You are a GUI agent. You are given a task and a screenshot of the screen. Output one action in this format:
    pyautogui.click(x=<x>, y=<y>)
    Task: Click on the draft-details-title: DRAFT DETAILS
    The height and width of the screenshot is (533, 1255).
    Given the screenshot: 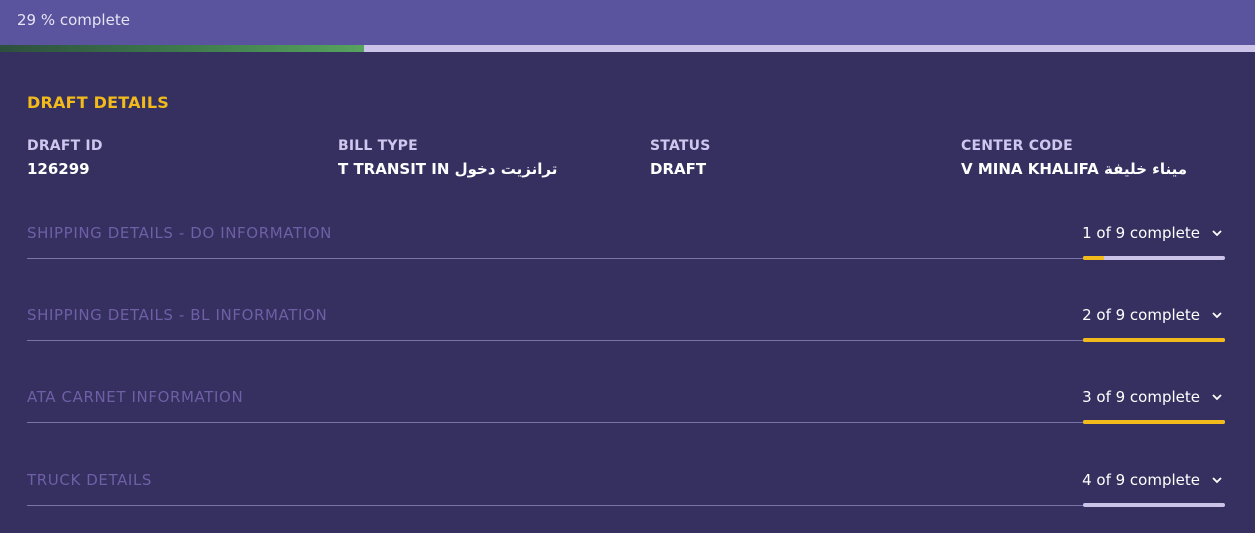 What is the action you would take?
    pyautogui.click(x=98, y=102)
    